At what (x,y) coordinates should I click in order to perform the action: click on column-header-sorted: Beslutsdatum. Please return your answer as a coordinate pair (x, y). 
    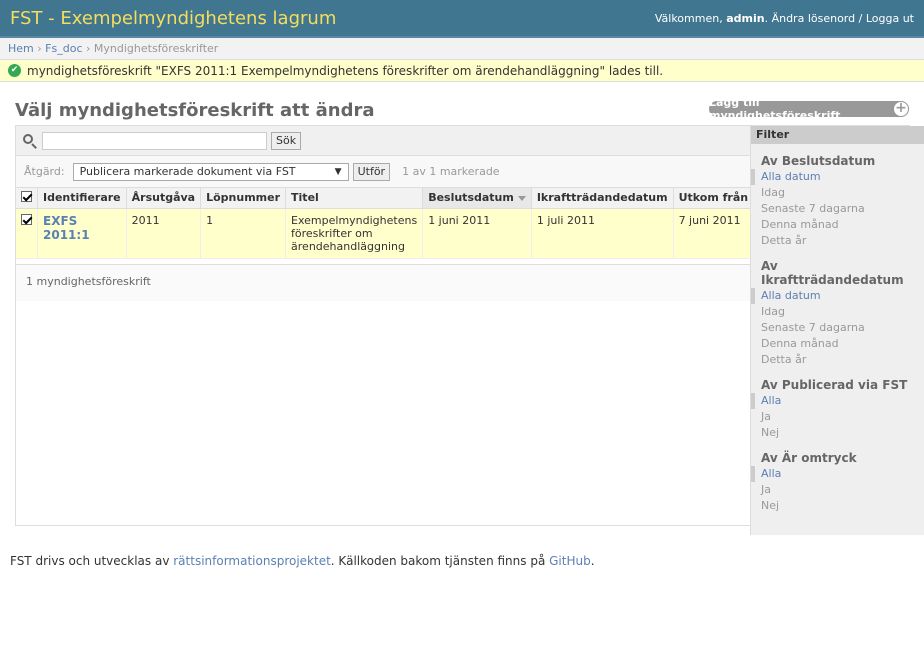
    Looking at the image, I should click on (477, 198).